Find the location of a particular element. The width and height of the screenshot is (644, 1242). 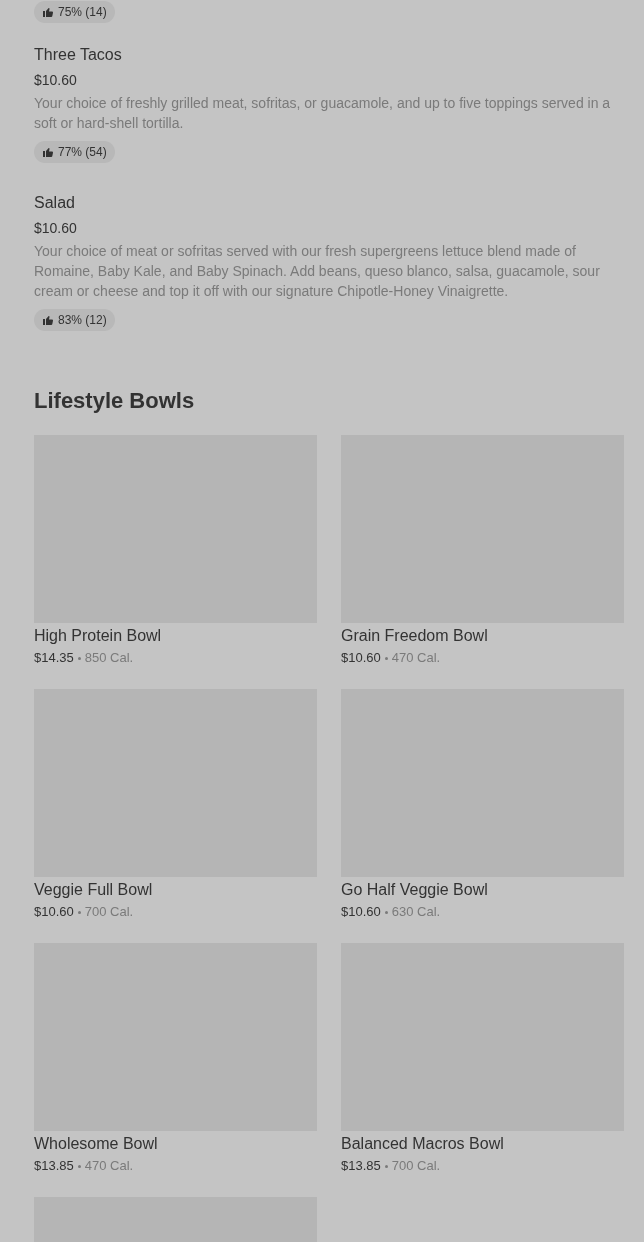

card-title: Wholesome Bowl is located at coordinates (96, 1144).